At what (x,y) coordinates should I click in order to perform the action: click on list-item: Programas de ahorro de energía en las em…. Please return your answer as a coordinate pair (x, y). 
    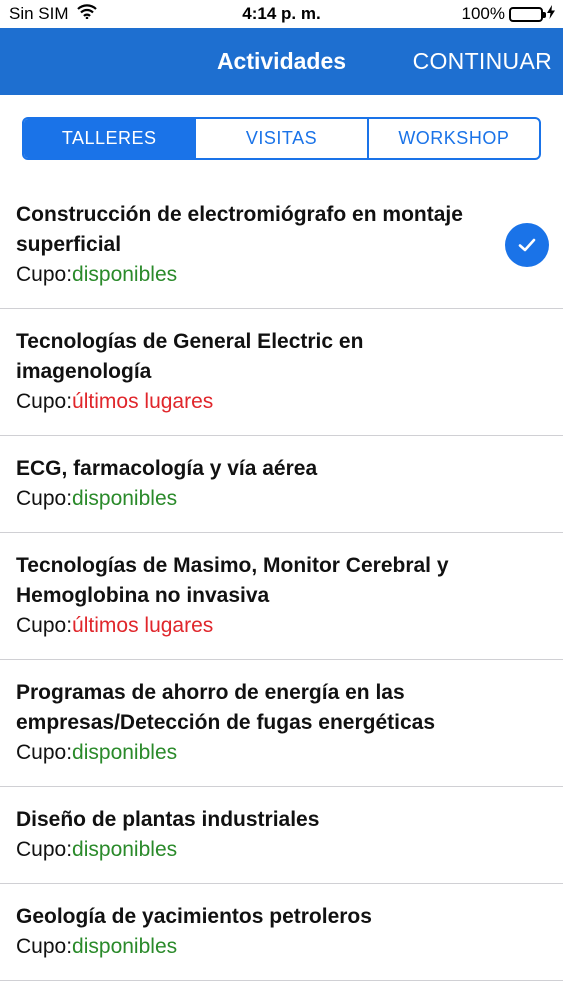
    Looking at the image, I should click on (281, 723).